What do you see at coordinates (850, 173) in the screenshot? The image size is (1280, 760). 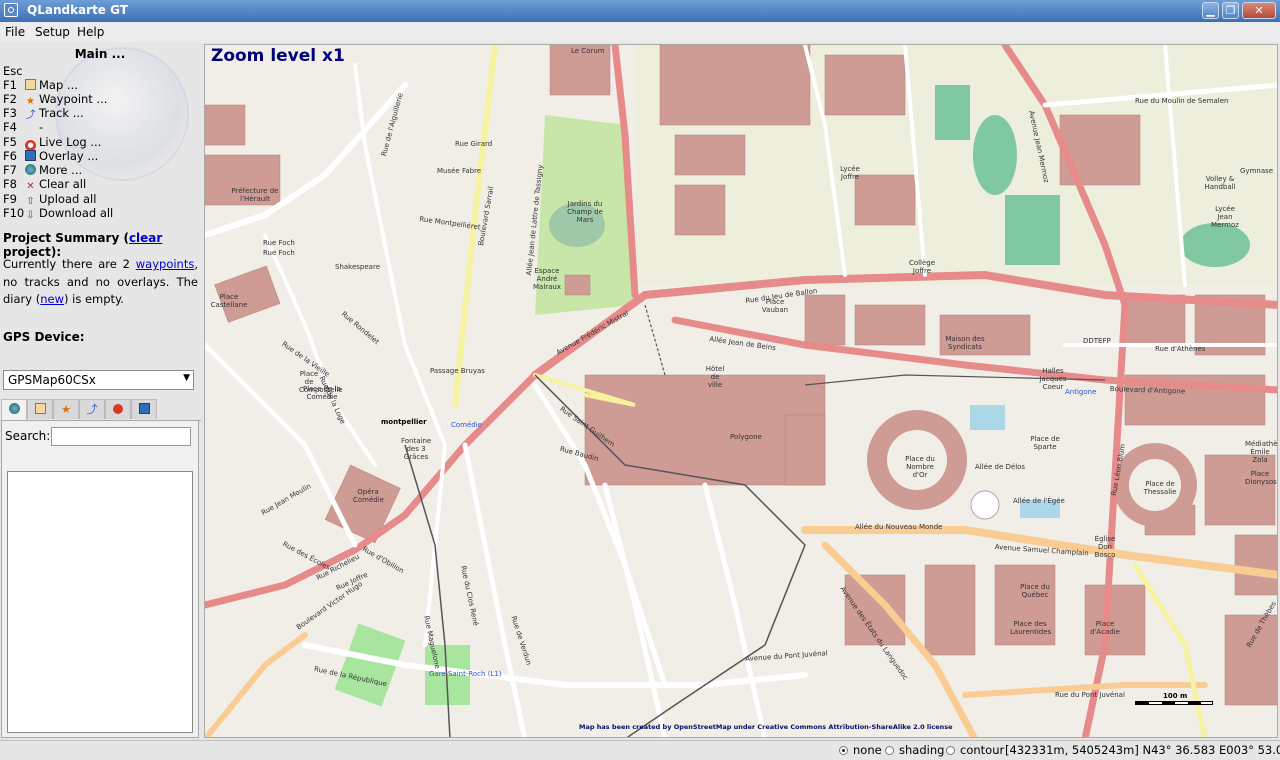 I see `place-label: Lycée Joffre` at bounding box center [850, 173].